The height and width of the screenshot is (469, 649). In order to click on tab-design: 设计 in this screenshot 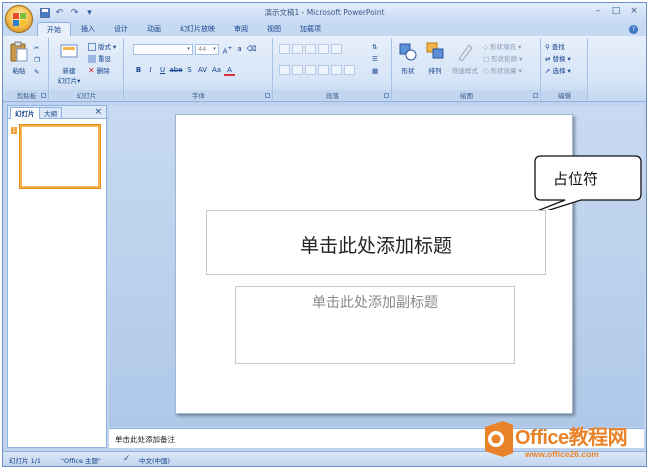, I will do `click(121, 29)`.